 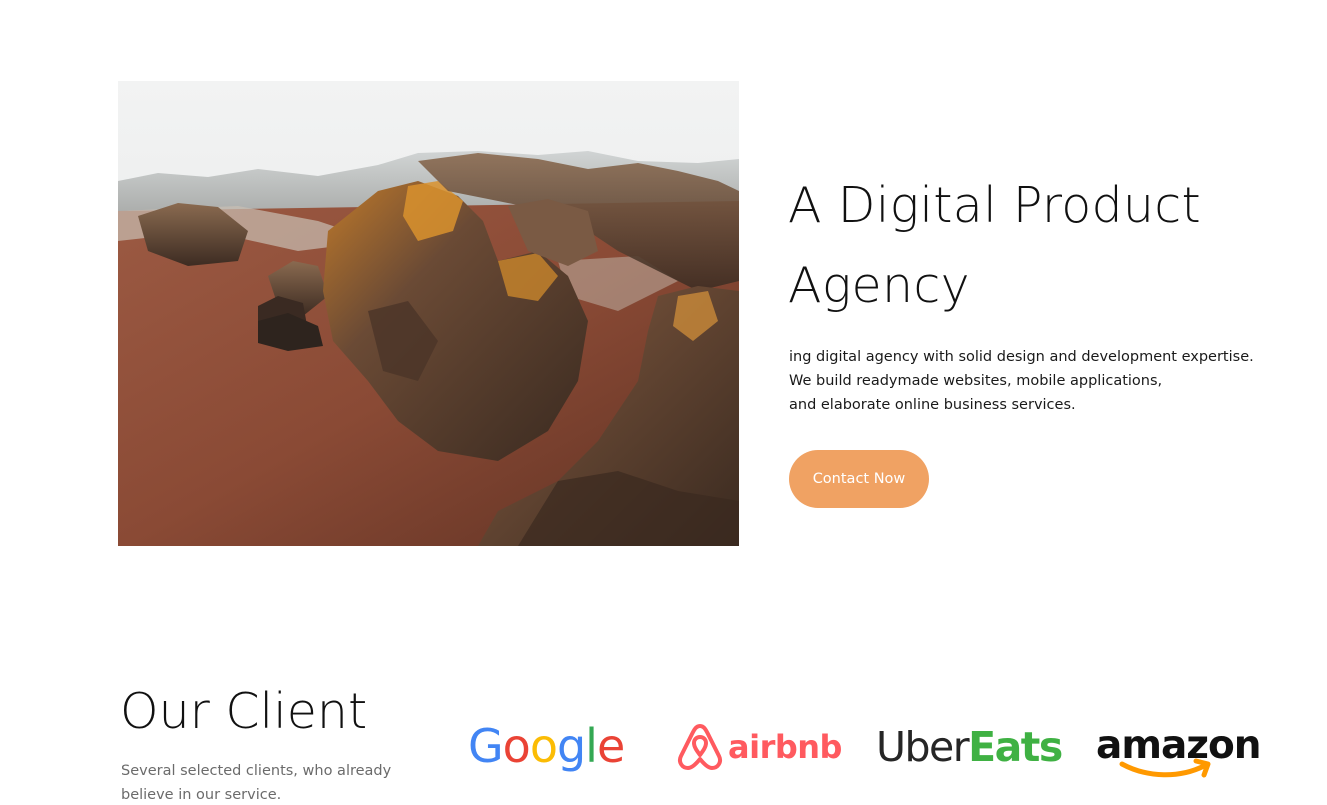 I want to click on ubereats-logo: UberEats, so click(x=969, y=747).